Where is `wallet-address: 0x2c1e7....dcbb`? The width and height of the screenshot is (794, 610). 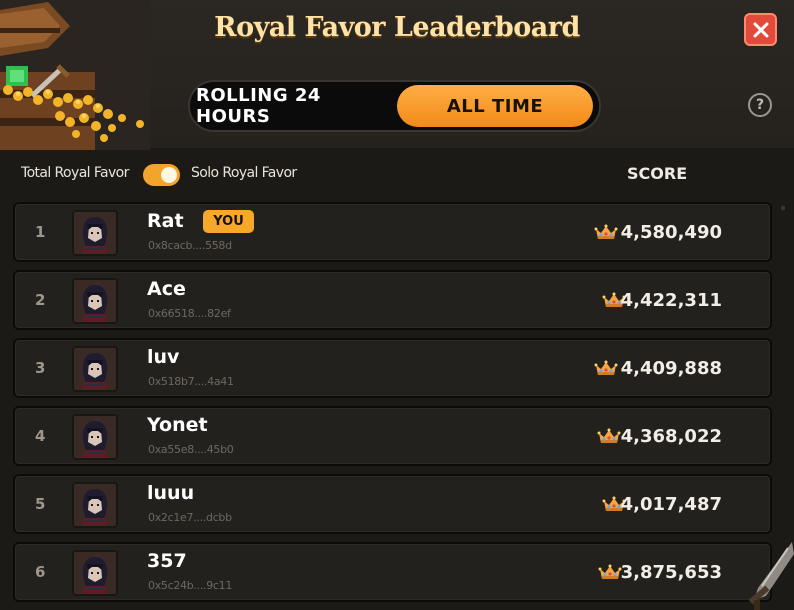
wallet-address: 0x2c1e7....dcbb is located at coordinates (190, 517).